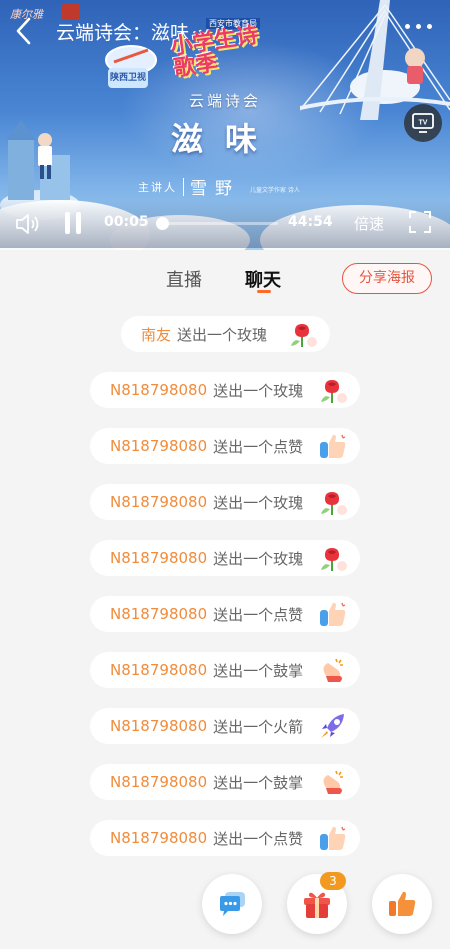 This screenshot has height=949, width=450. Describe the element at coordinates (264, 291) in the screenshot. I see `tab-active-indicator` at that location.